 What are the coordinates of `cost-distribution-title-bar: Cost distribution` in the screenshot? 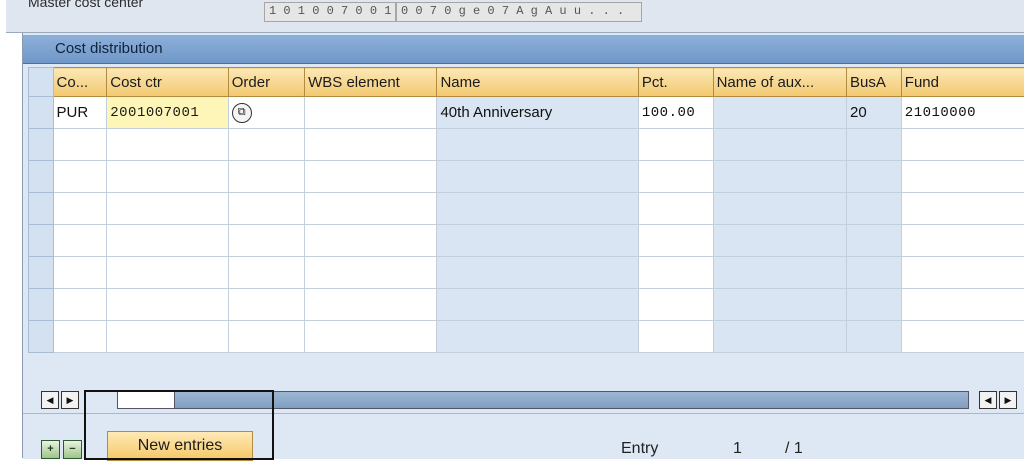 It's located at (523, 49).